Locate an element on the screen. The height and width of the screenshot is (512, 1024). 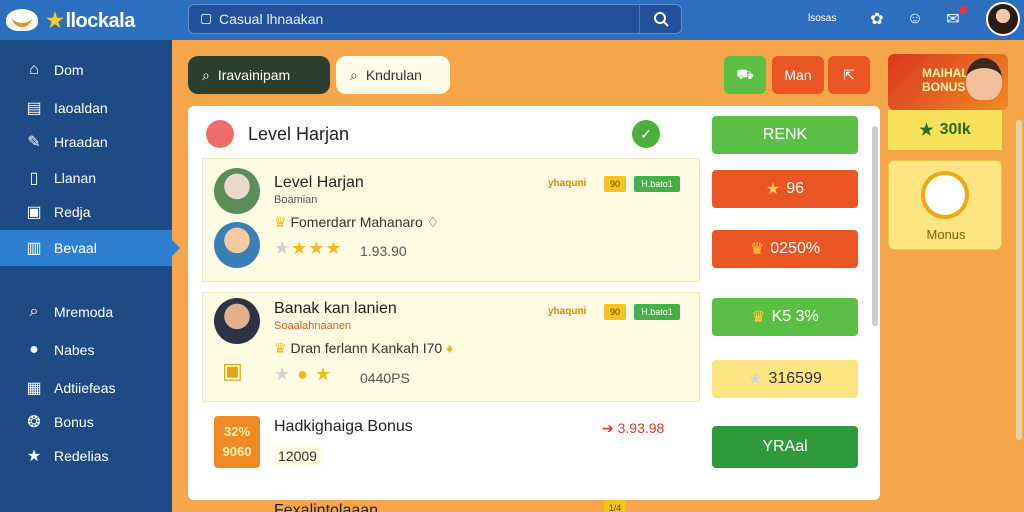
sidebar-item-redja: ▣ Redja is located at coordinates (86, 212).